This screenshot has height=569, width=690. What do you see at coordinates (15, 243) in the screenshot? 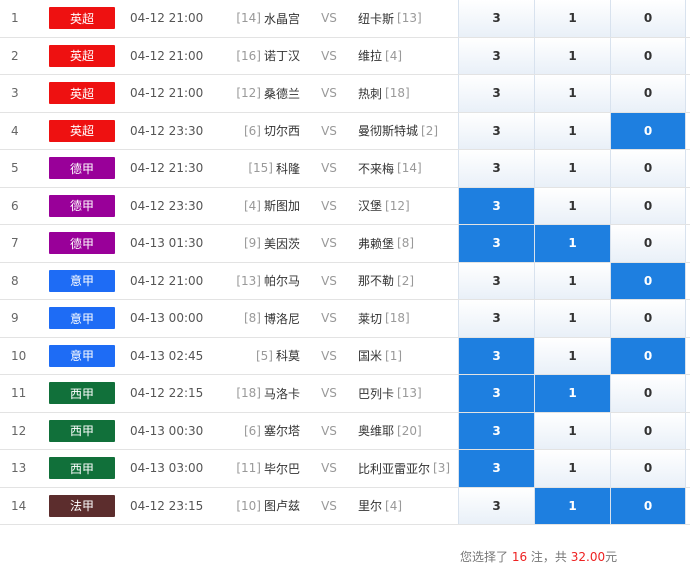
I see `match-number: 7` at bounding box center [15, 243].